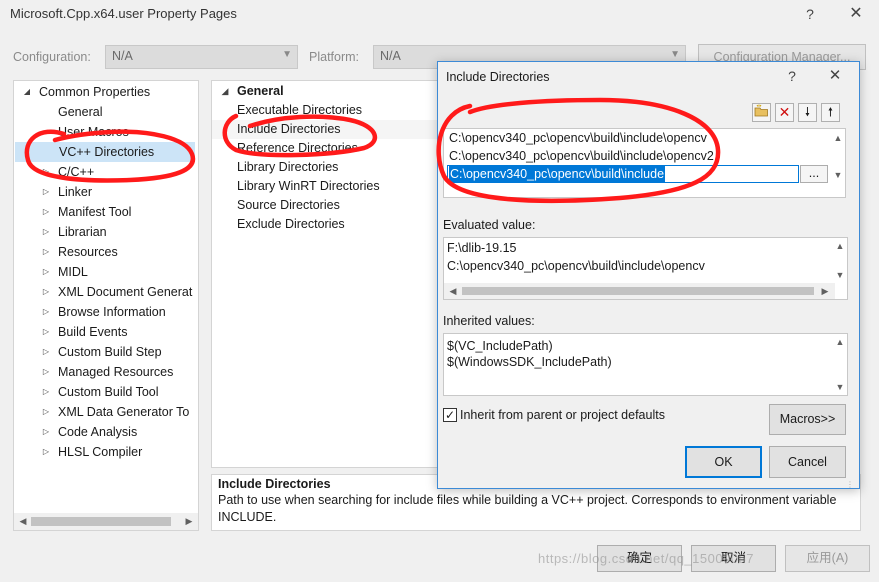  I want to click on section-header: ◢ General, so click(326, 91).